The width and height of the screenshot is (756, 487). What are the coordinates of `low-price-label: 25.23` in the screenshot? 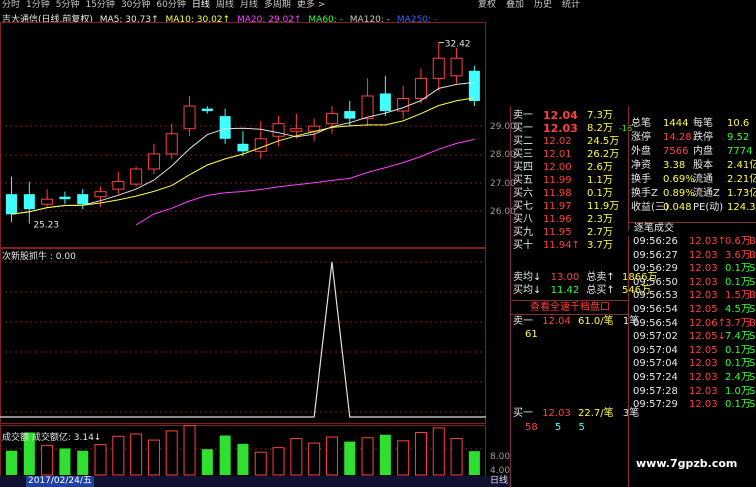 It's located at (46, 226).